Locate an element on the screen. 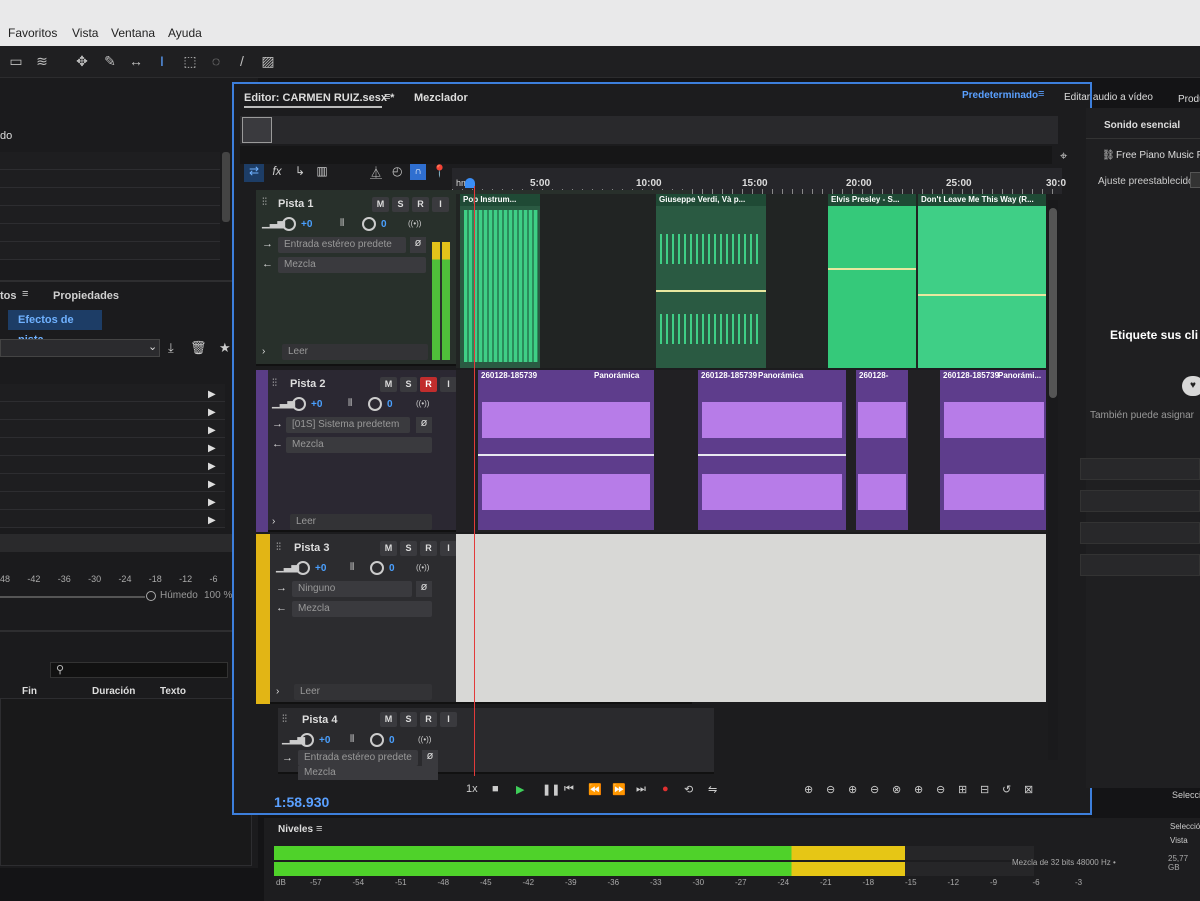 The image size is (1200, 901). timecode-icon: ◴ is located at coordinates (397, 171).